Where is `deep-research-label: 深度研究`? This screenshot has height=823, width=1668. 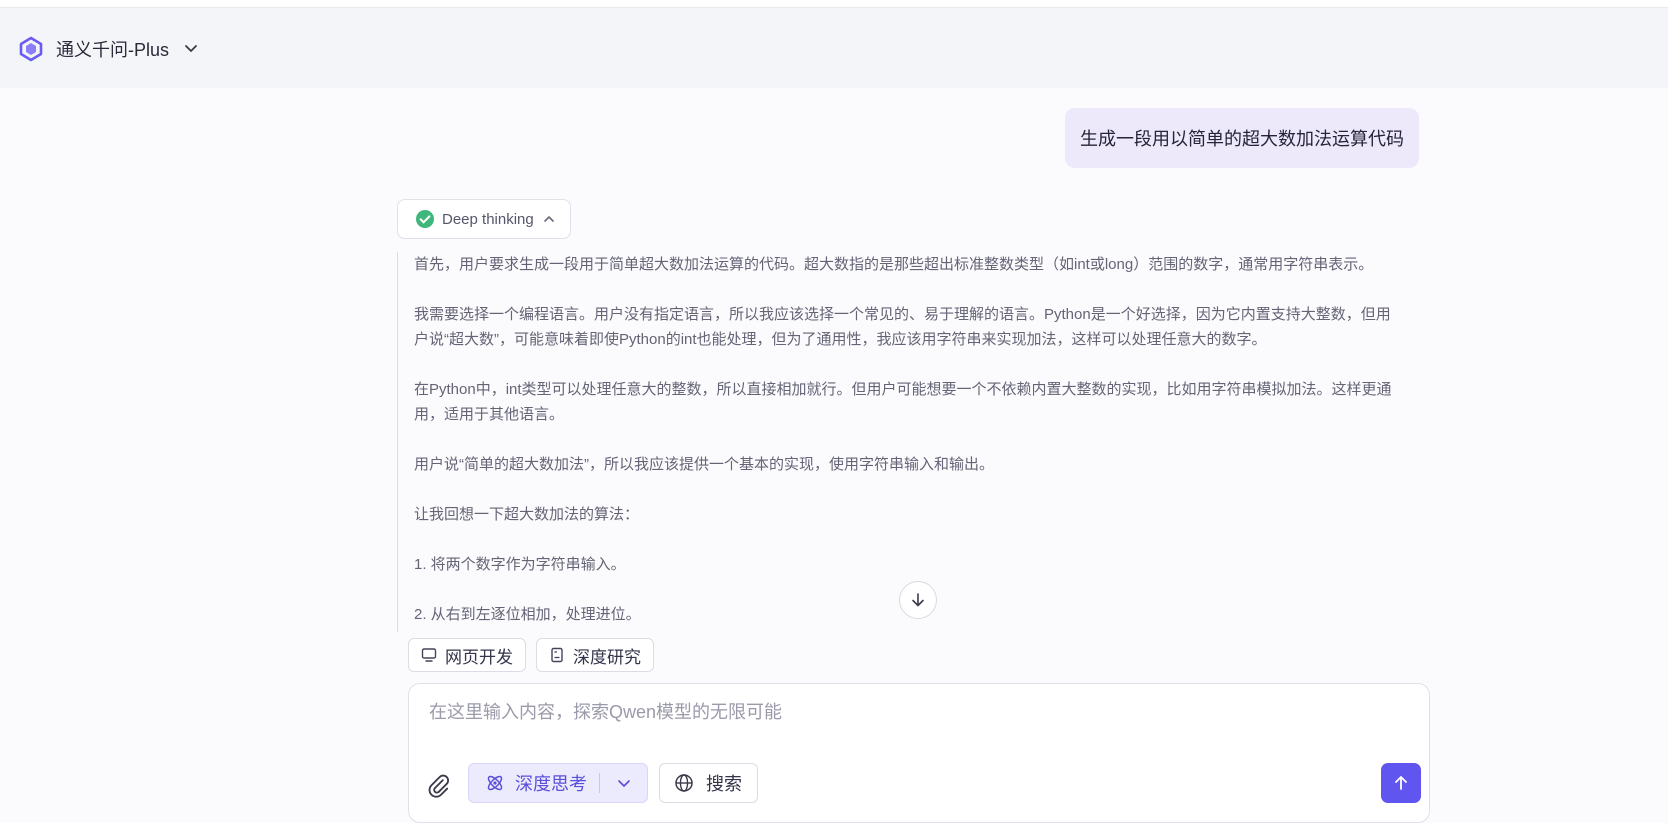
deep-research-label: 深度研究 is located at coordinates (607, 657).